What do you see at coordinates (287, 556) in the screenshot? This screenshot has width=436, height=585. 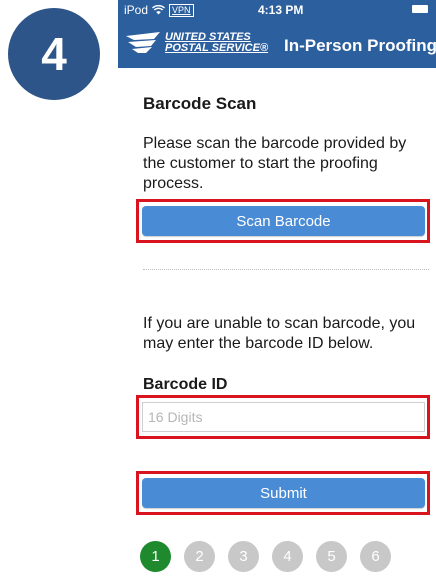 I see `progress-step-4: 4` at bounding box center [287, 556].